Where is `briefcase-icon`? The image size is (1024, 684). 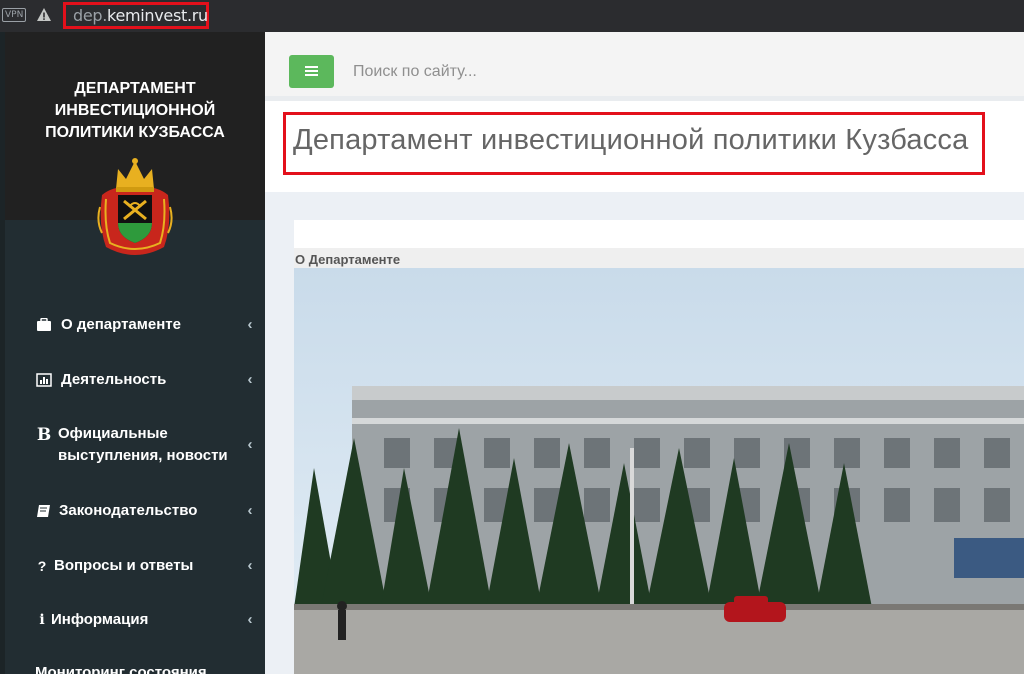 briefcase-icon is located at coordinates (44, 324).